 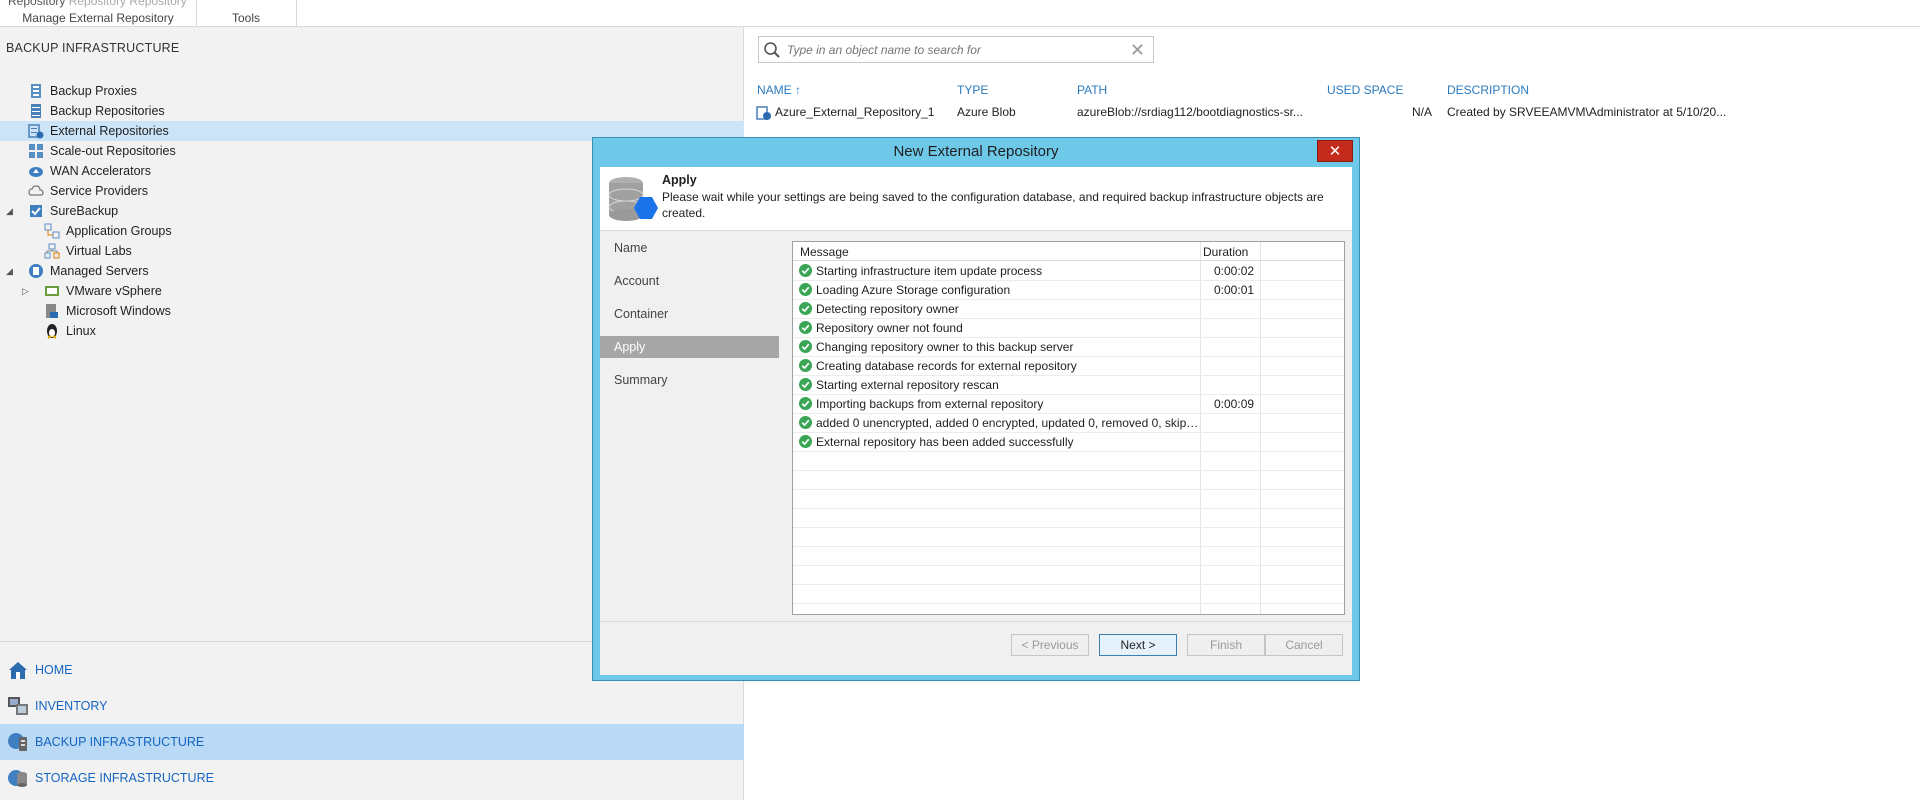 I want to click on row-used-space: N/A, so click(x=1422, y=112).